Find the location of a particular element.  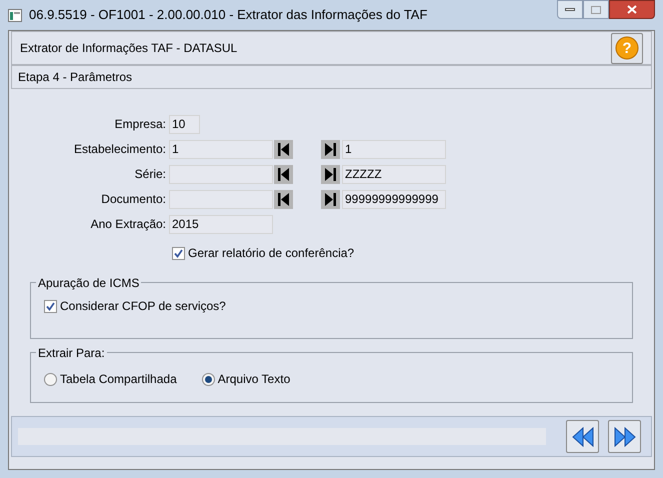

to-field: ZZZZZ is located at coordinates (394, 174).